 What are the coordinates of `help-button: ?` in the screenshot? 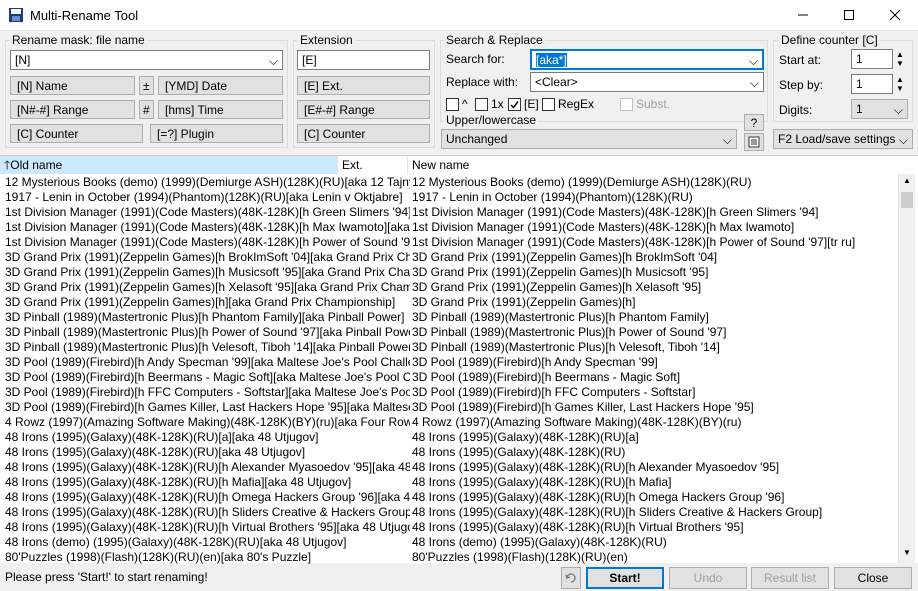 It's located at (754, 122).